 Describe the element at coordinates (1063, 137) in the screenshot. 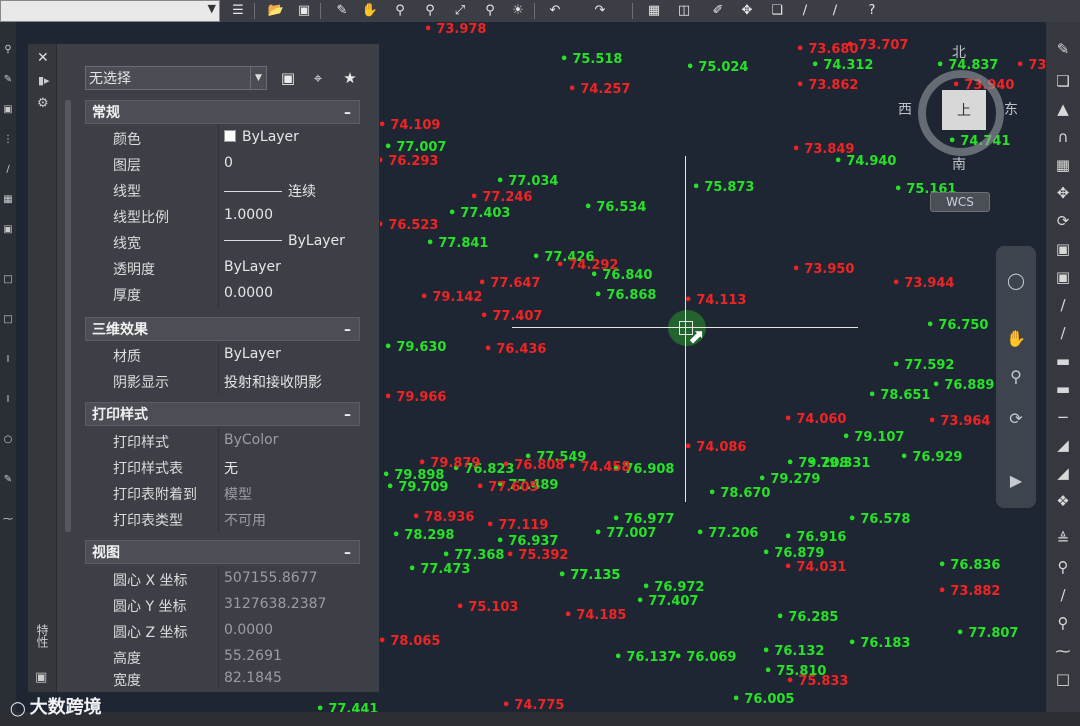

I see `offset-icon: ∩` at that location.